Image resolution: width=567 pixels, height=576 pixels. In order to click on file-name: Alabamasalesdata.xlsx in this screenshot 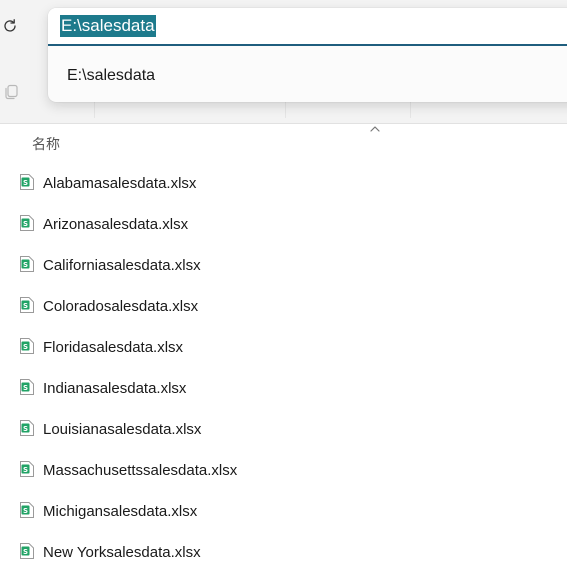, I will do `click(120, 183)`.